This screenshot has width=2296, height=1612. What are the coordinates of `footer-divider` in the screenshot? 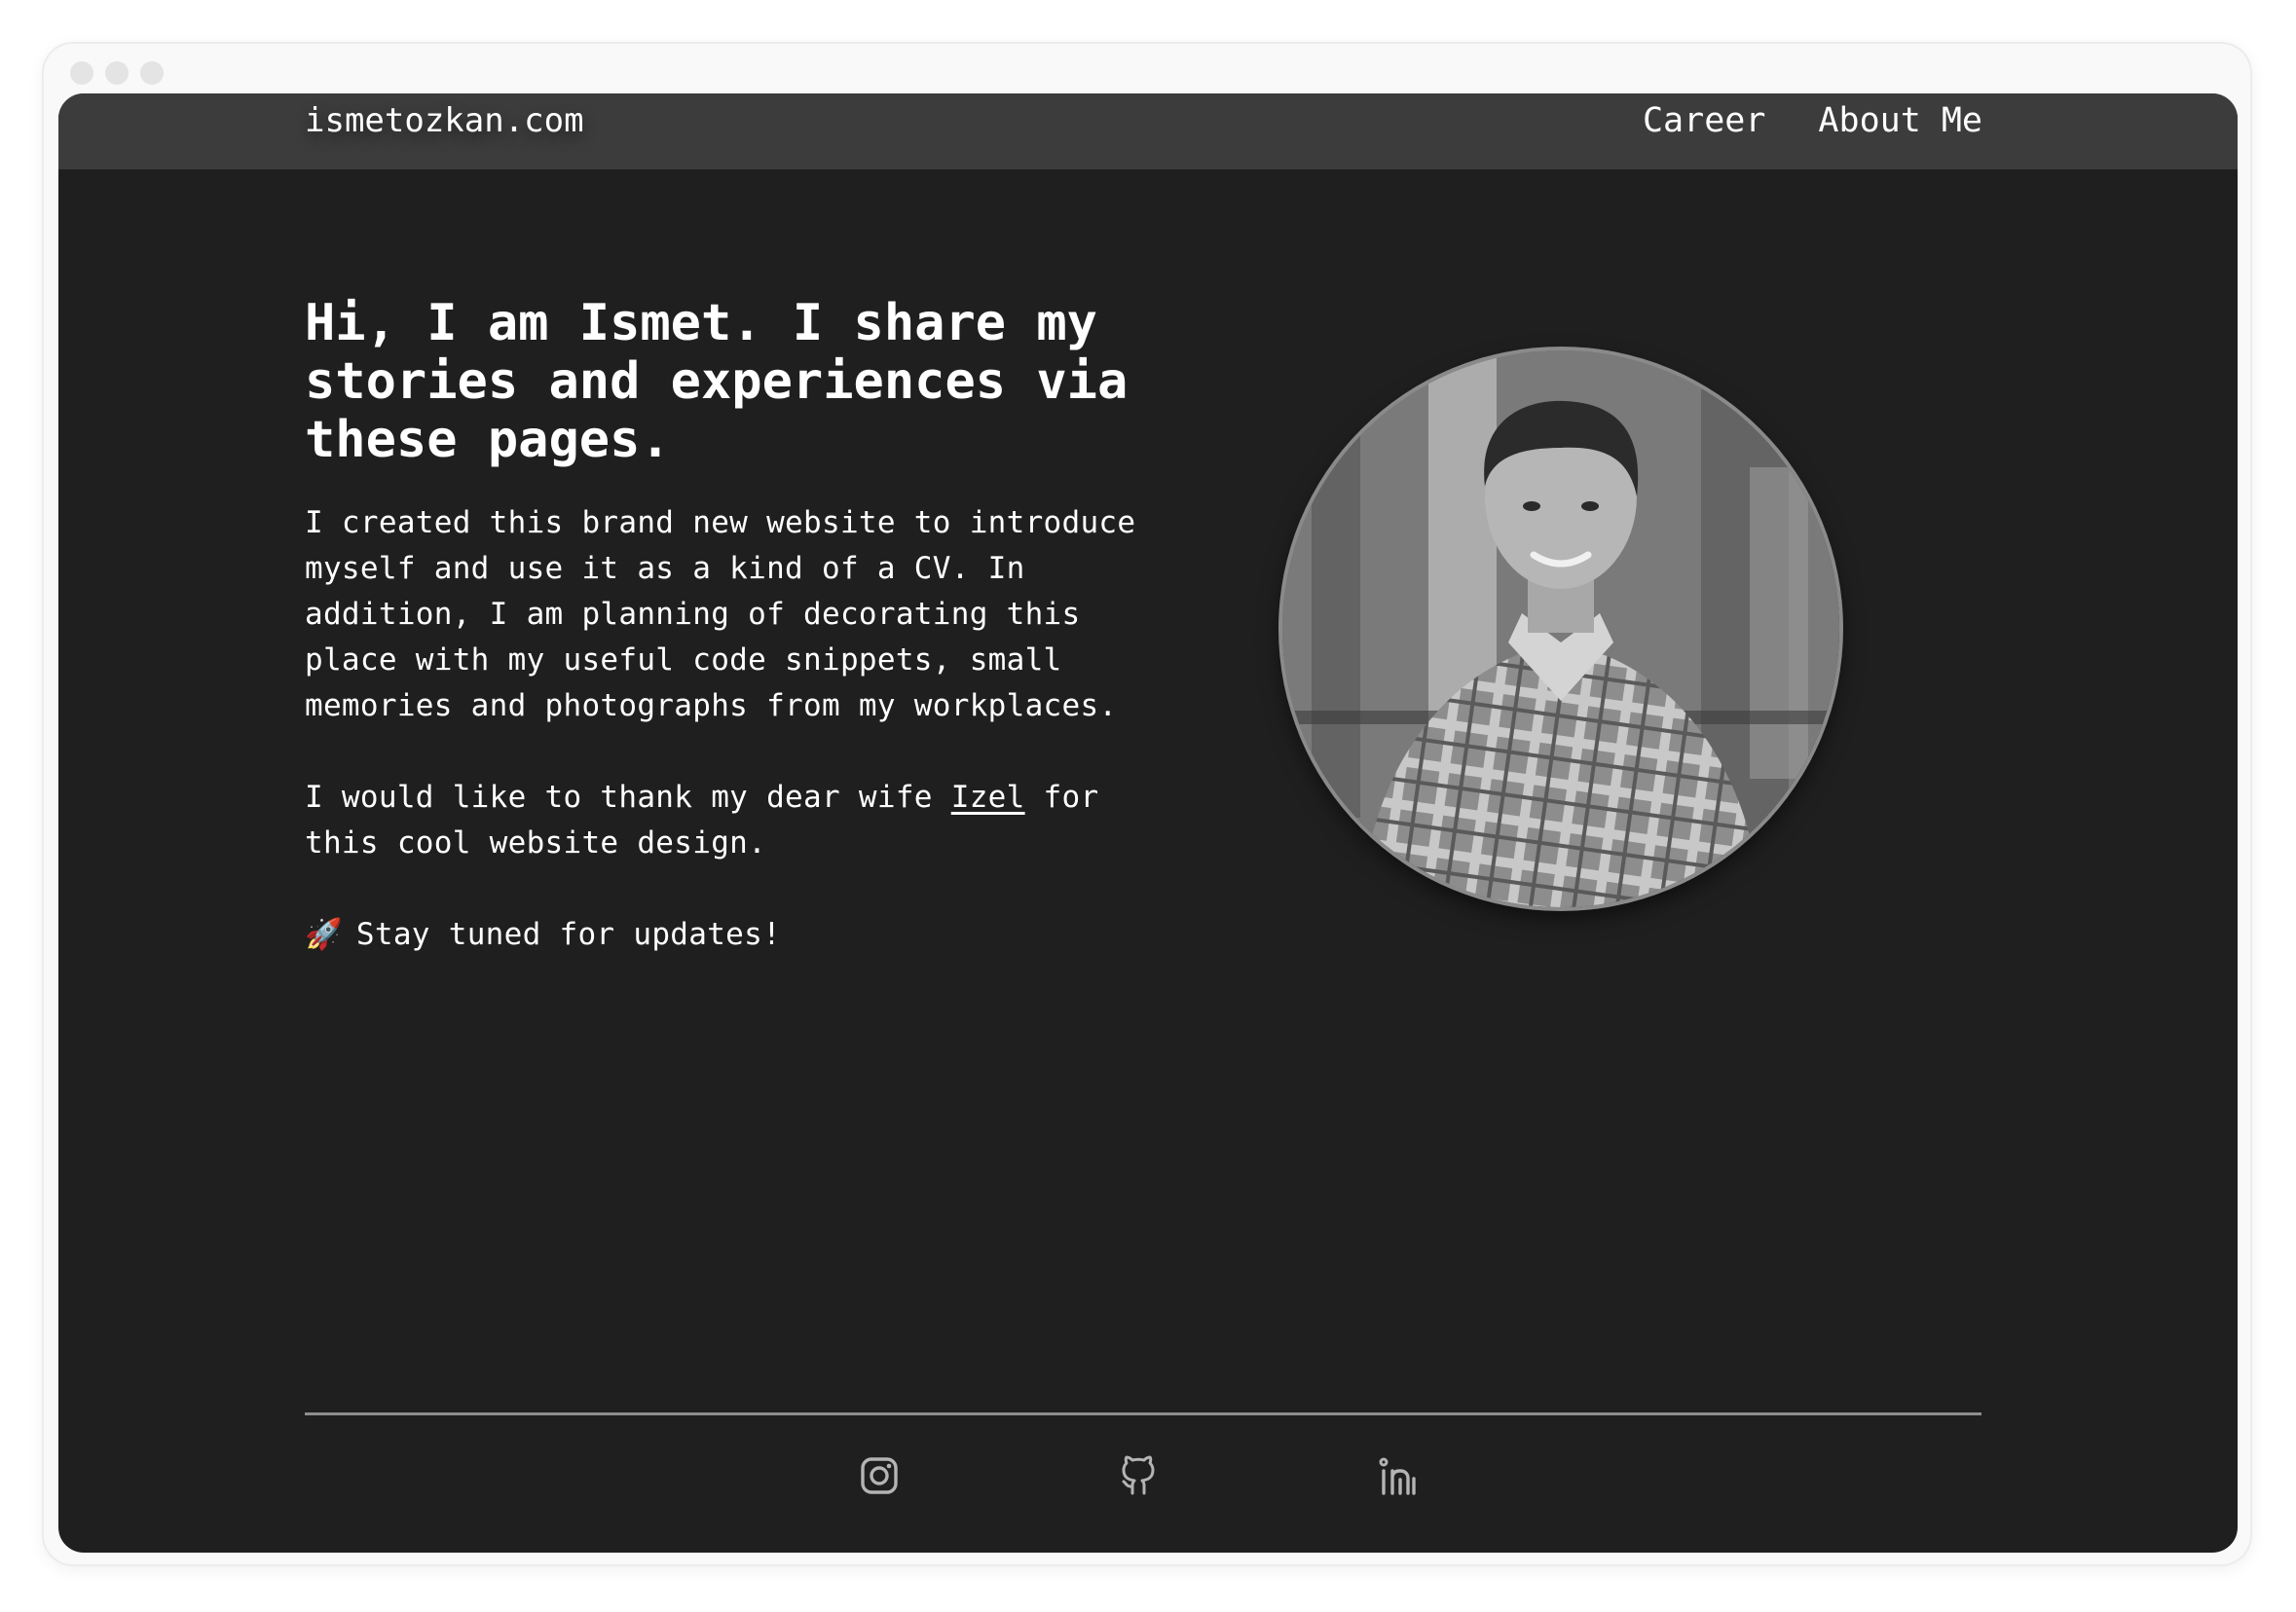 It's located at (1143, 1413).